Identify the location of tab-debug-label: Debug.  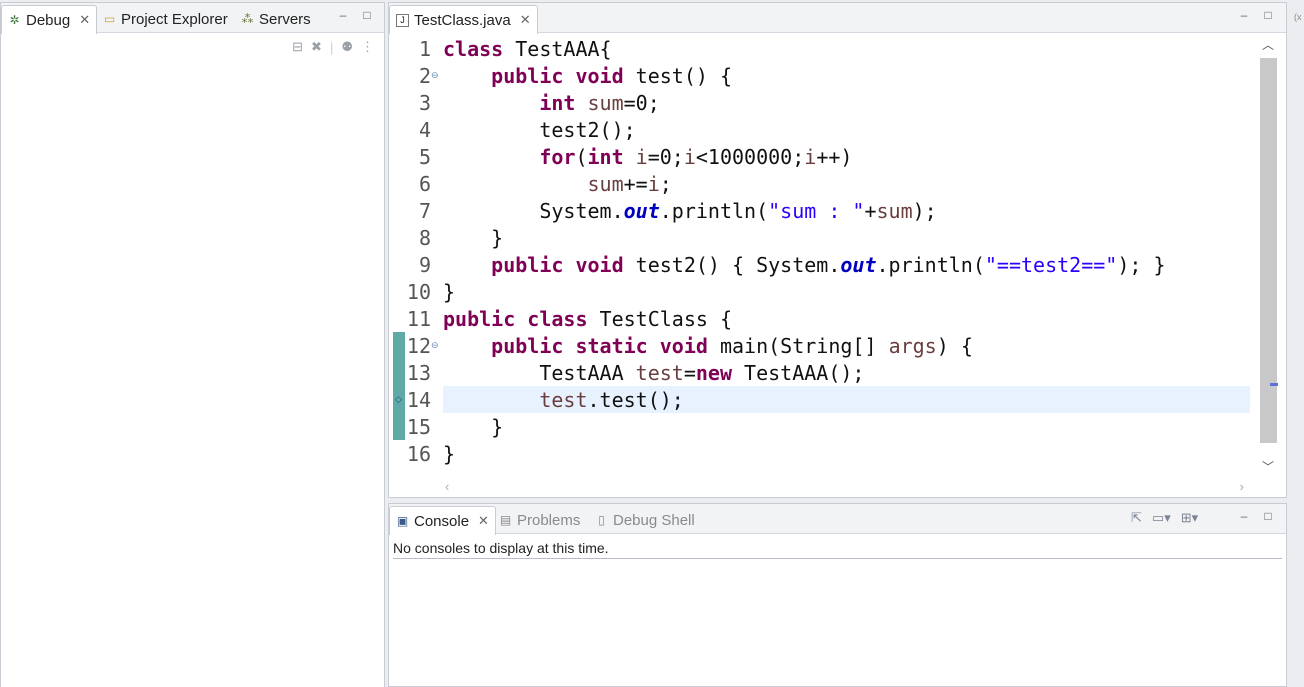
(48, 20).